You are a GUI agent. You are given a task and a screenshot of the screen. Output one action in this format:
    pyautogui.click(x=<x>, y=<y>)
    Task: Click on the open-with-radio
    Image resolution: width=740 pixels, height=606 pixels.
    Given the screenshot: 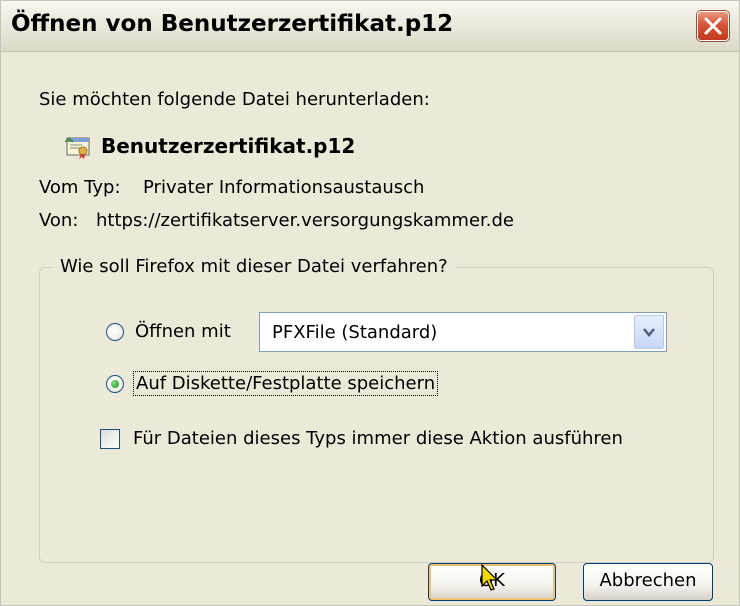 What is the action you would take?
    pyautogui.click(x=115, y=332)
    